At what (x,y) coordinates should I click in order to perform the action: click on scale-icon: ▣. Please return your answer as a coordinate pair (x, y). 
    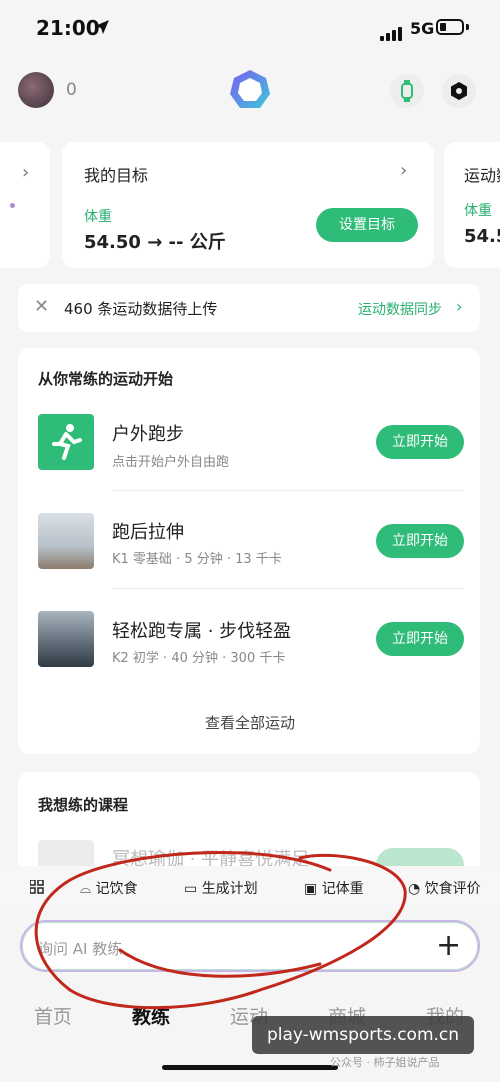
    Looking at the image, I should click on (313, 889).